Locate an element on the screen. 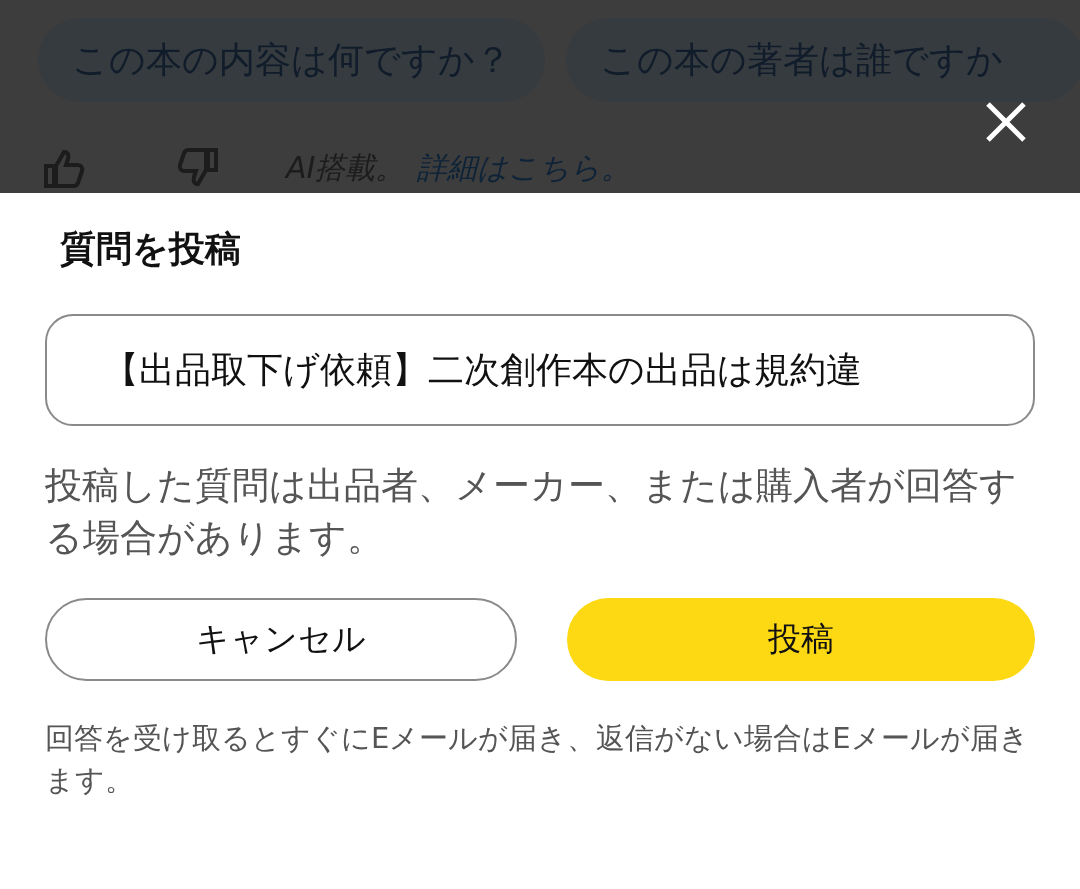  question-field: 【出品取下げ依頼】二次創作本の出品は規約違 is located at coordinates (540, 370).